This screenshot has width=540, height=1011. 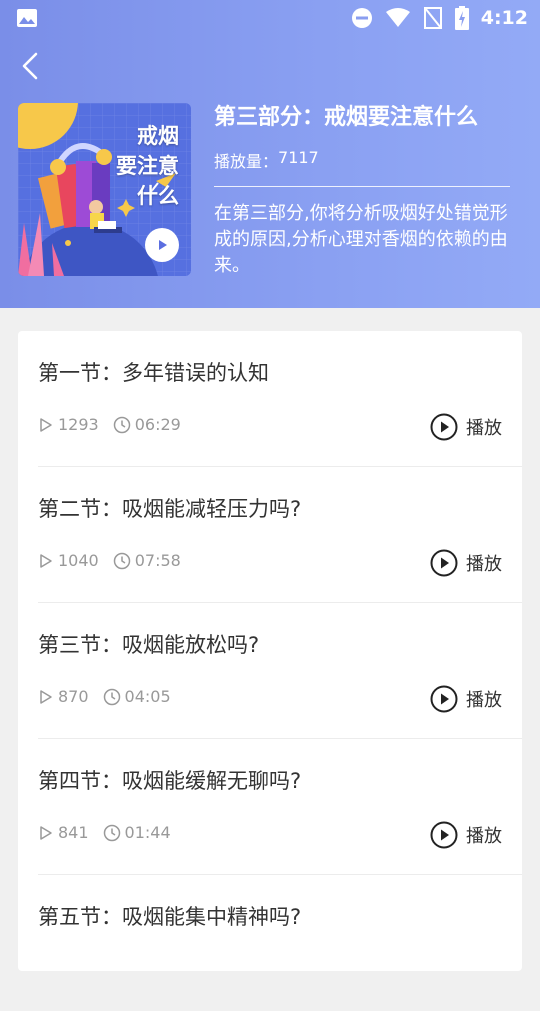 I want to click on status-bar: 4:12, so click(x=270, y=19).